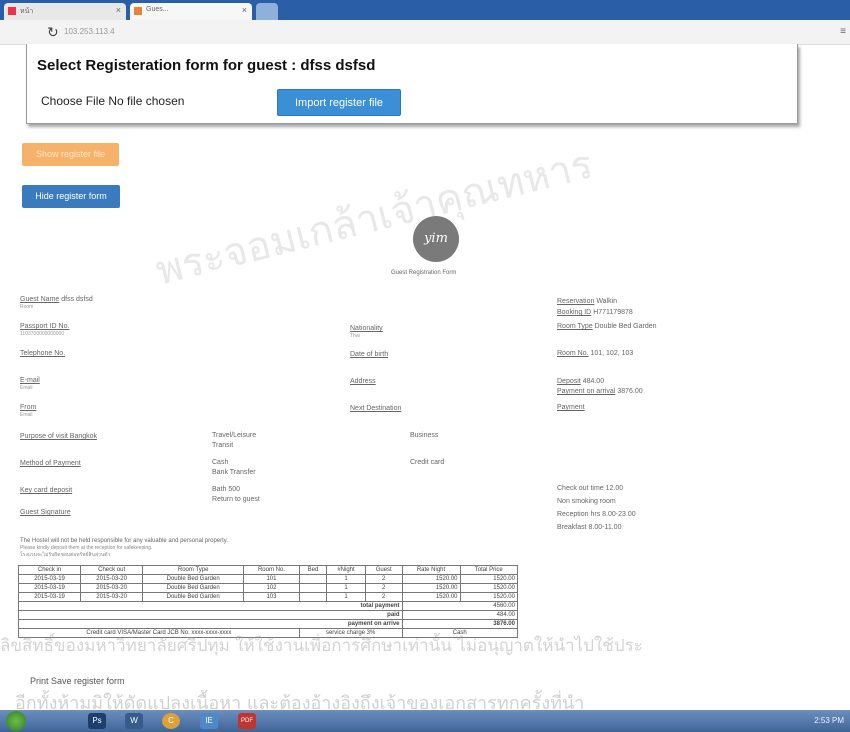  Describe the element at coordinates (424, 273) in the screenshot. I see `form-title: Guest Registration Form` at that location.